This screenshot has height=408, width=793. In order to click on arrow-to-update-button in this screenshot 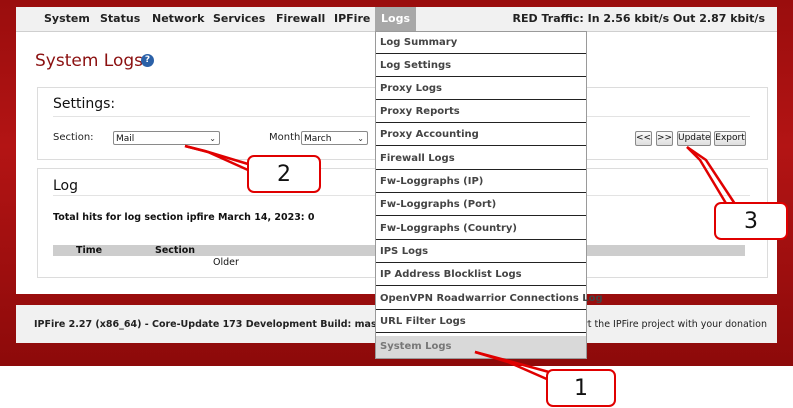, I will do `click(707, 176)`.